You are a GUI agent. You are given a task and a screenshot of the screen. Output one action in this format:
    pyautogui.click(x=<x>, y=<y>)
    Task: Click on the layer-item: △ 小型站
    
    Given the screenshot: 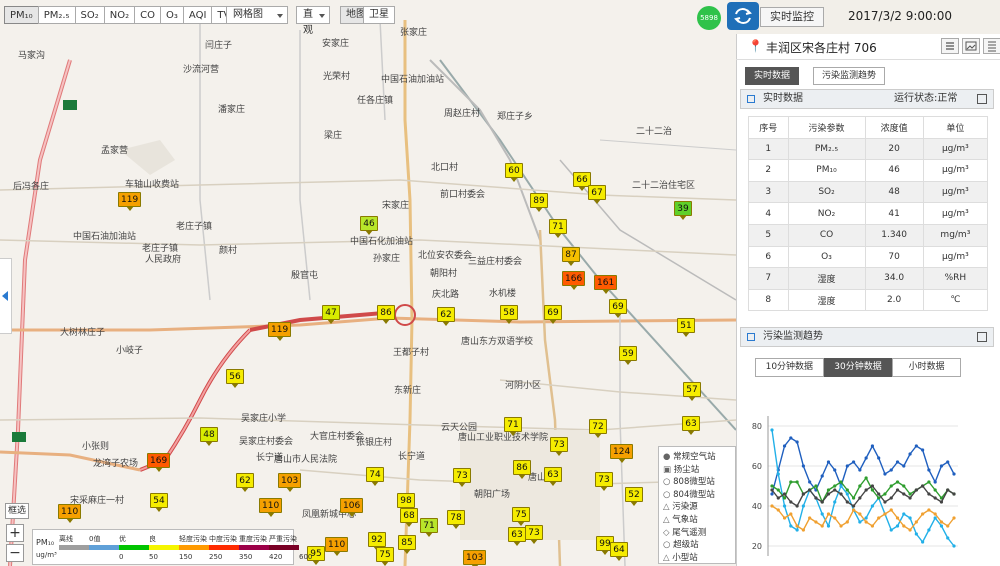 What is the action you would take?
    pyautogui.click(x=680, y=557)
    